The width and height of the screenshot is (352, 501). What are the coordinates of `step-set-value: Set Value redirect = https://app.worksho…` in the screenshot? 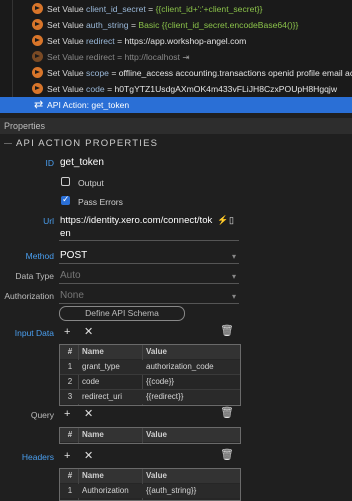 It's located at (192, 41).